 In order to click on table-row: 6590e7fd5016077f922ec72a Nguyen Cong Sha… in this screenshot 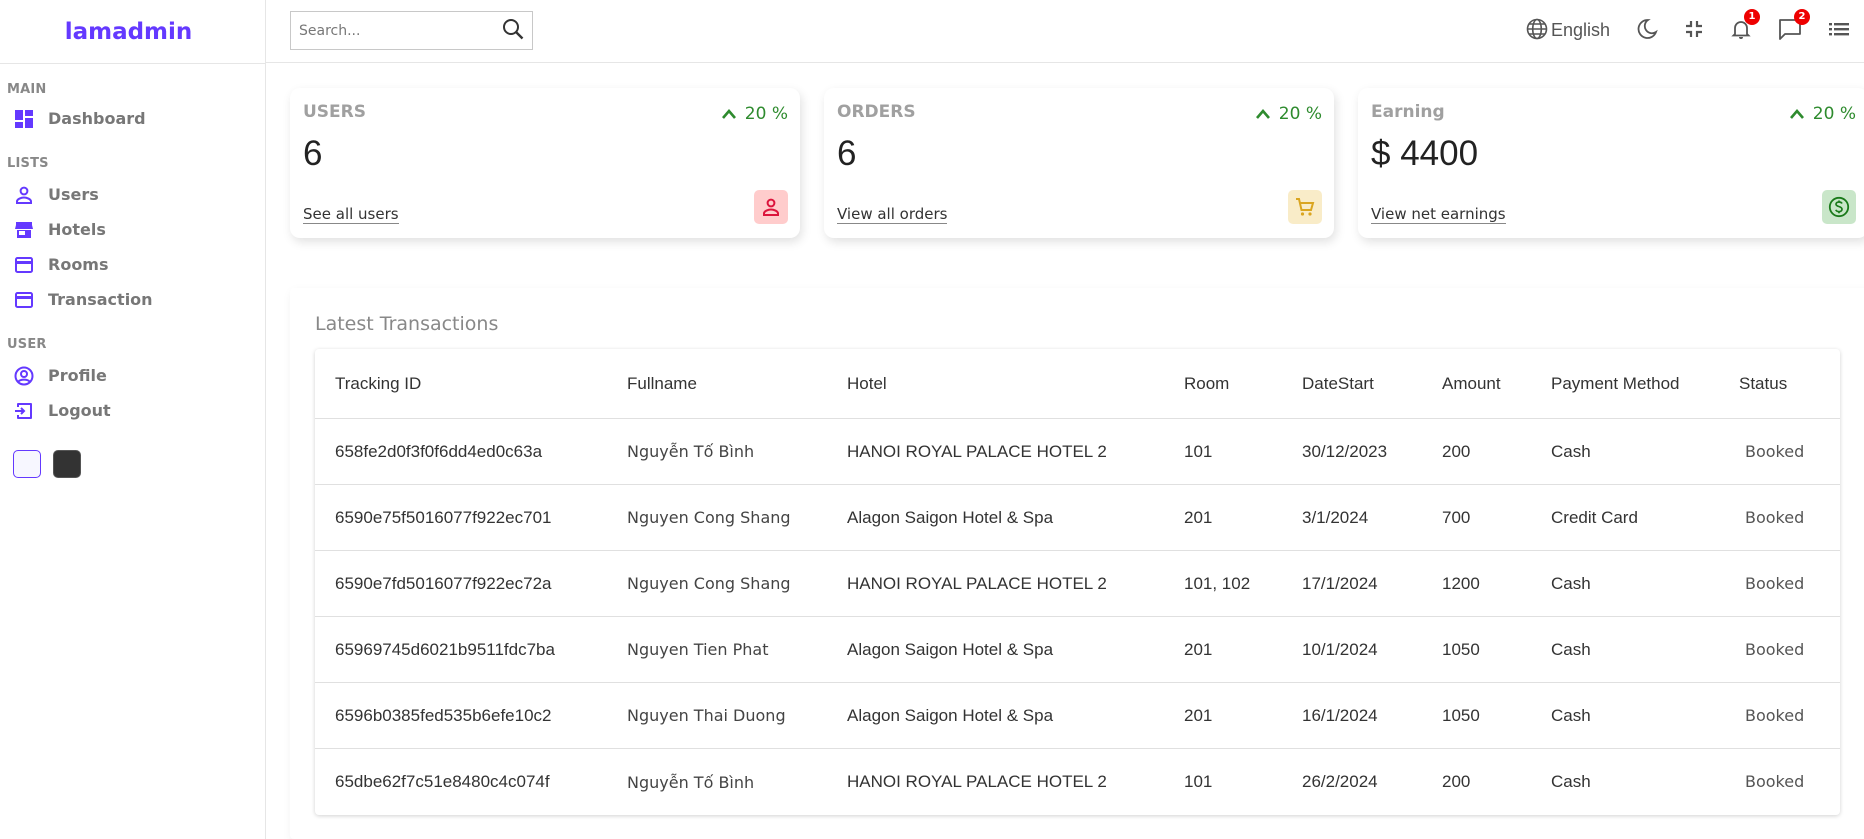, I will do `click(1077, 584)`.